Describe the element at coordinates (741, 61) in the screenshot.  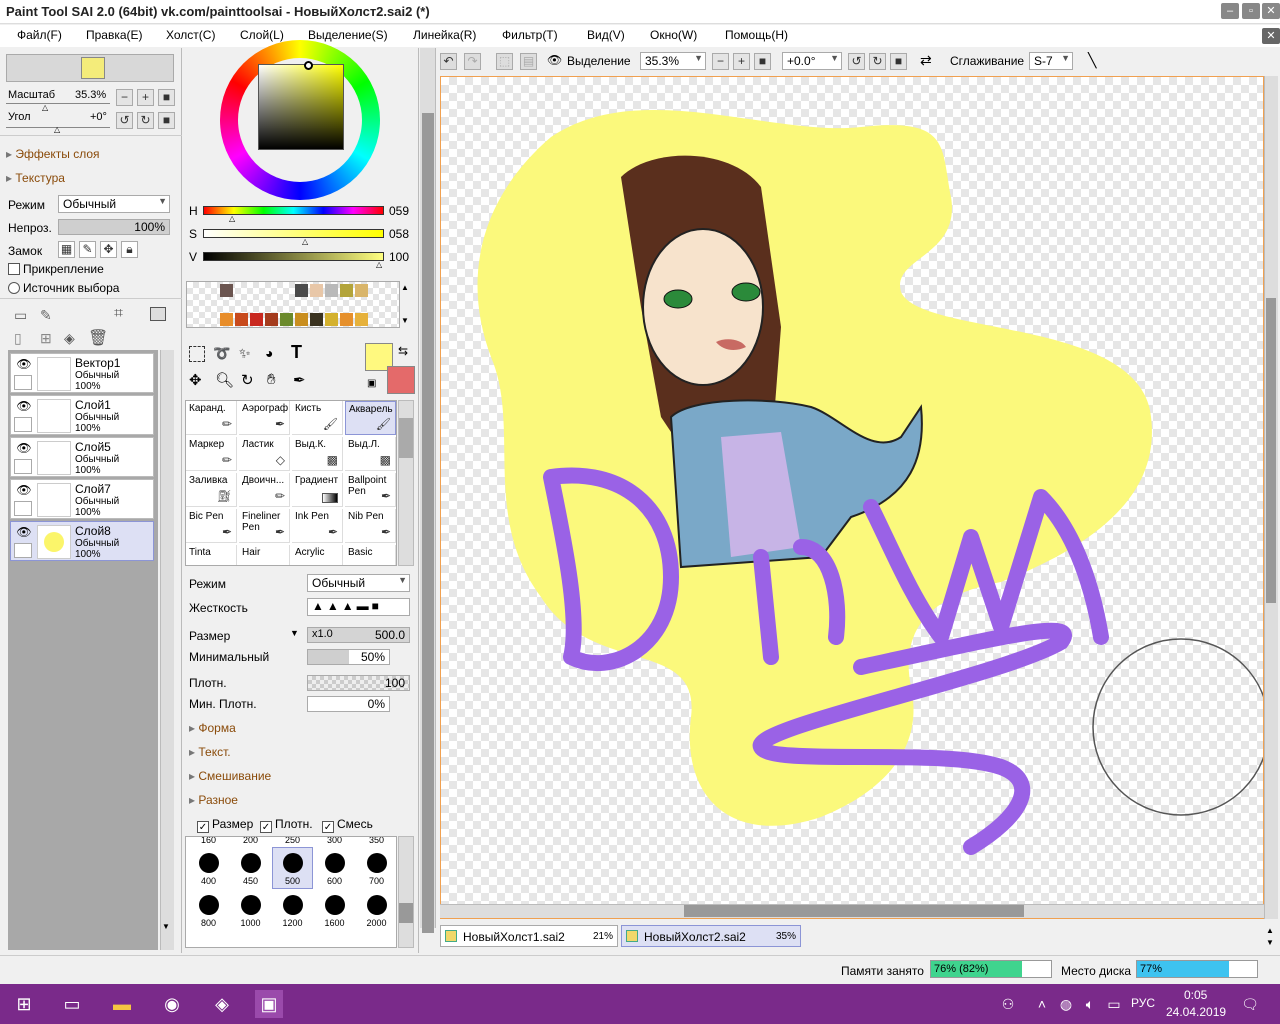
I see `toolbar-zoom-in-button: +` at that location.